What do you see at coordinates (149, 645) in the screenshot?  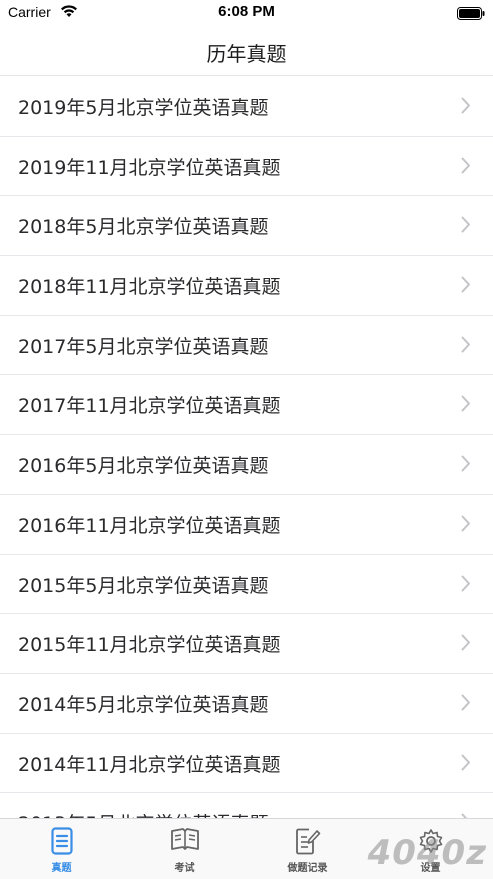 I see `list-item-label: 2015年11月北京学位英语真题` at bounding box center [149, 645].